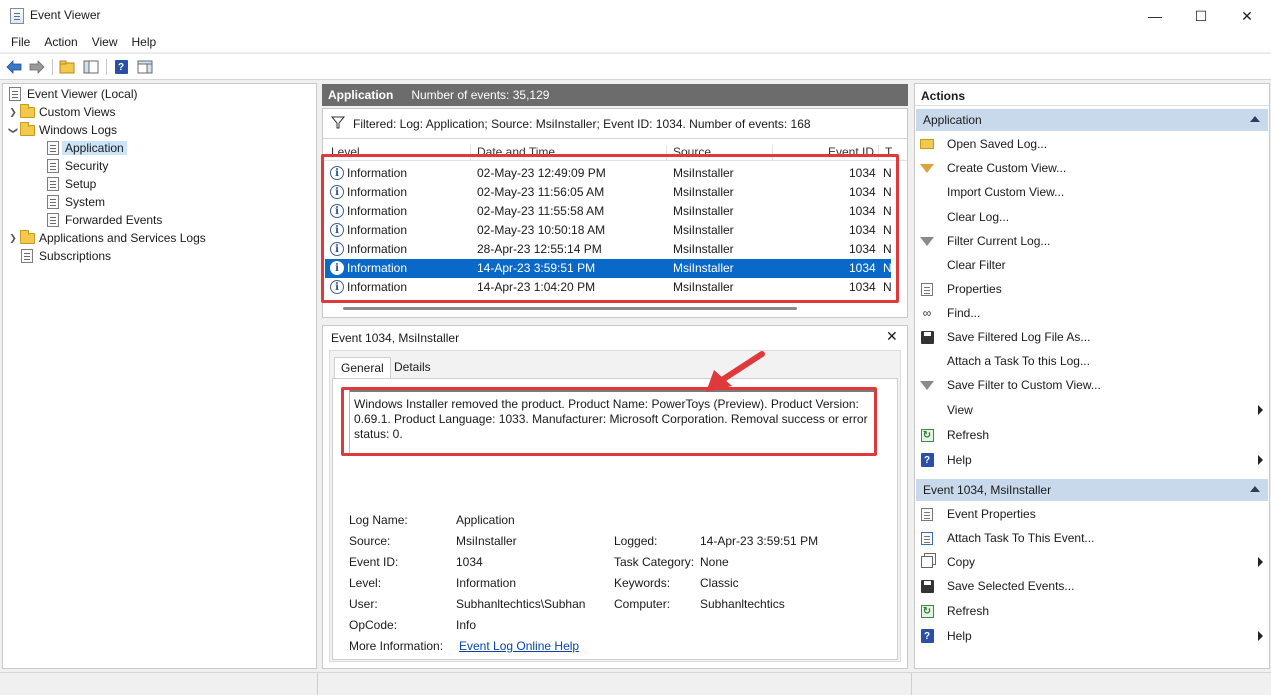 The height and width of the screenshot is (695, 1271). I want to click on action-clear-filter: Clear Filter, so click(1092, 265).